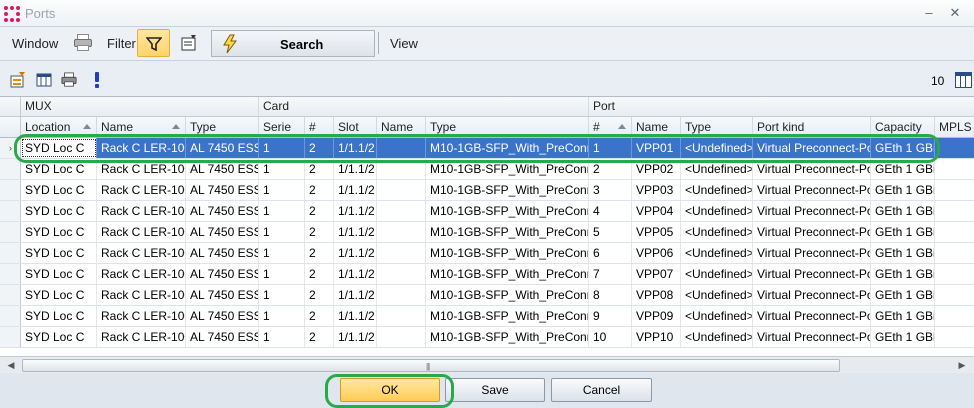 The height and width of the screenshot is (408, 974). Describe the element at coordinates (18, 80) in the screenshot. I see `edit-filter-icon` at that location.